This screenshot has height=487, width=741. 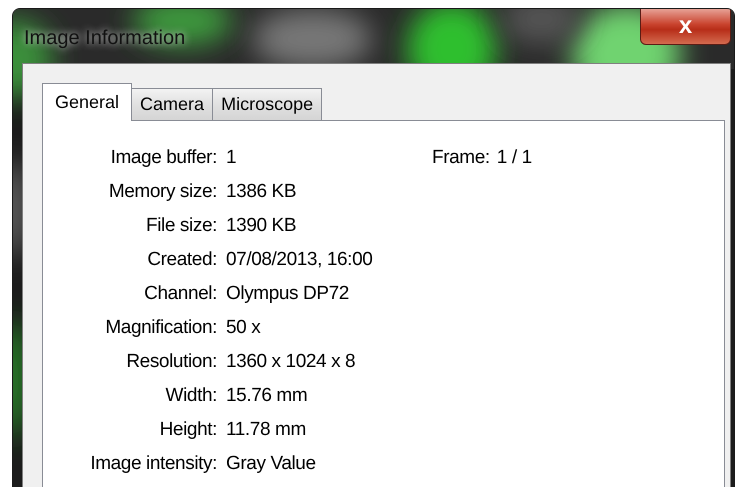 I want to click on field-label: Magnification:, so click(x=160, y=328).